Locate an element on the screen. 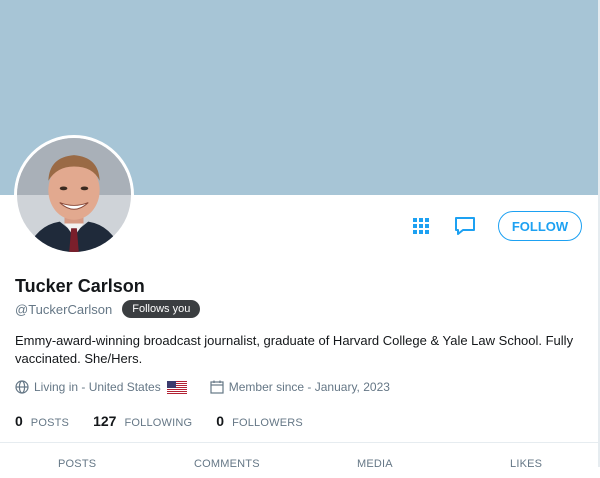  stat-following: 127 FOLLOWING is located at coordinates (142, 421).